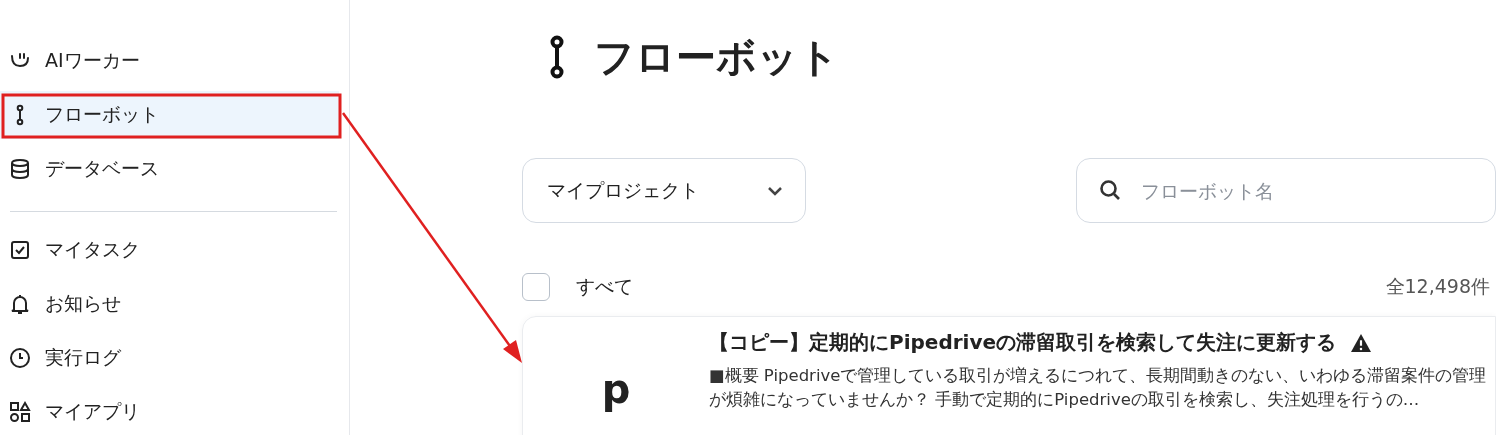 The image size is (1496, 435). What do you see at coordinates (20, 358) in the screenshot?
I see `clock-icon` at bounding box center [20, 358].